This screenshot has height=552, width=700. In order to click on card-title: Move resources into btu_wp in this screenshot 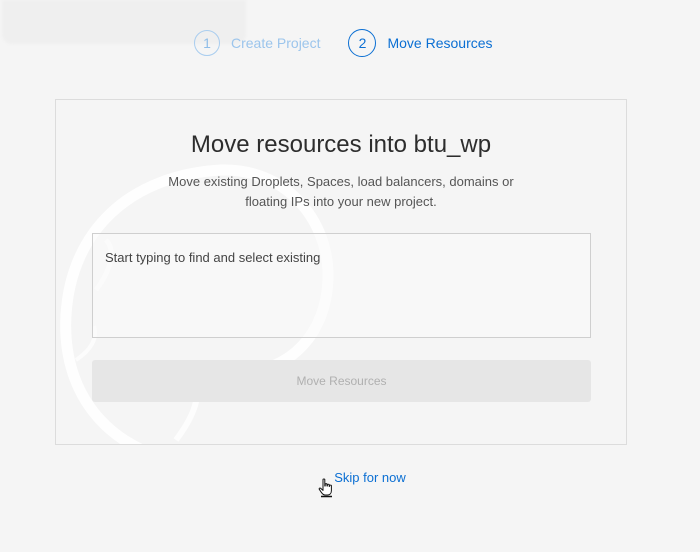, I will do `click(341, 144)`.